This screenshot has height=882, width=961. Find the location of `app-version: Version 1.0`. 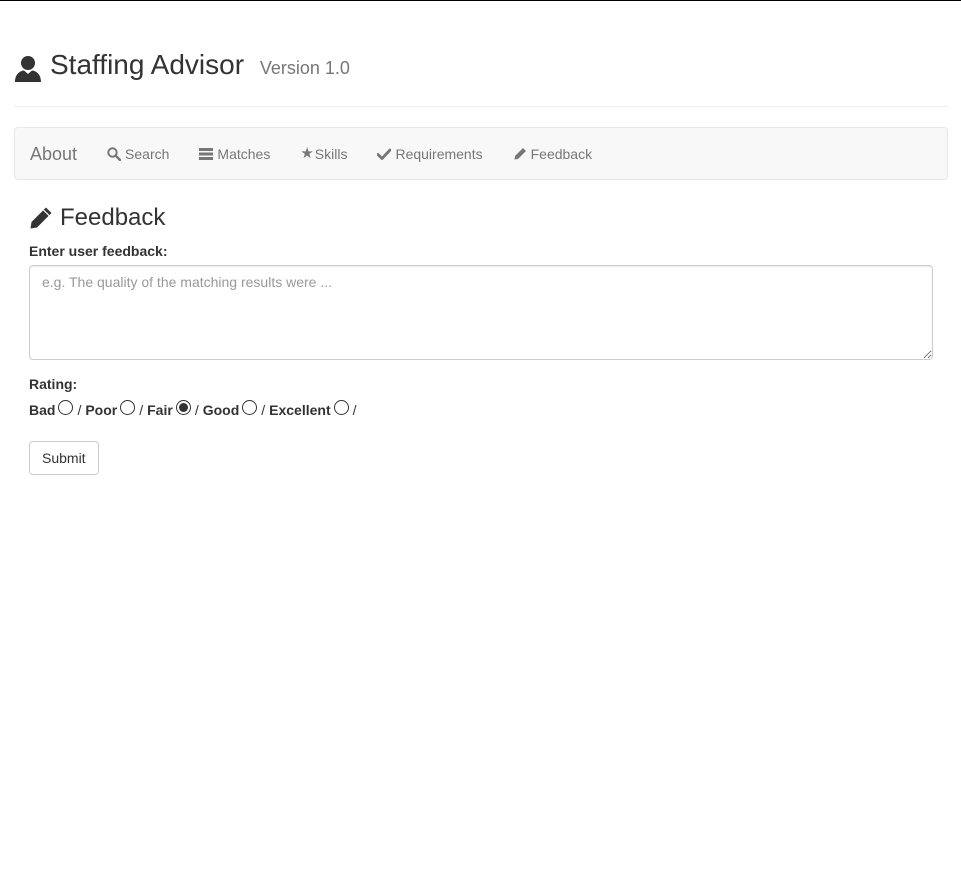

app-version: Version 1.0 is located at coordinates (304, 68).